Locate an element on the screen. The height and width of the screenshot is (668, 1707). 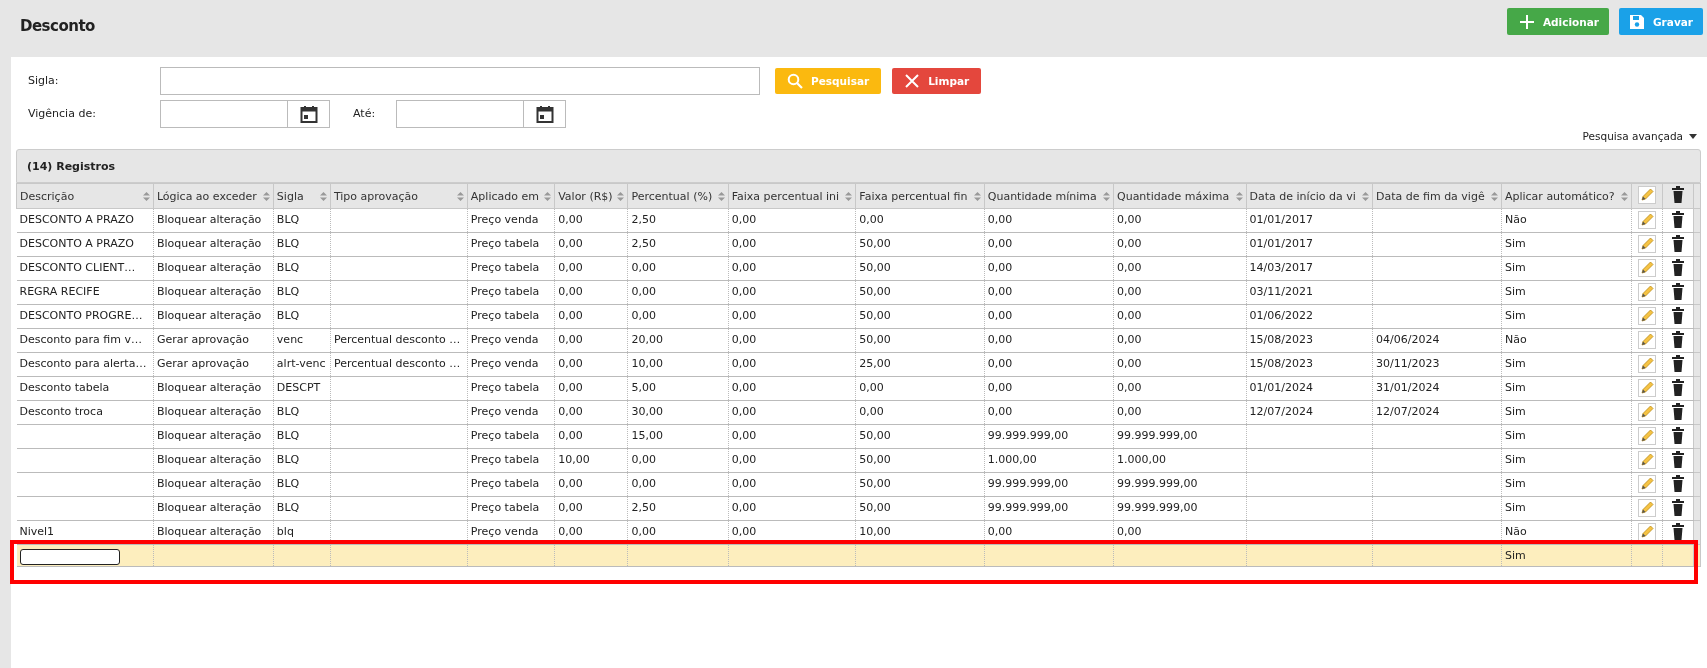
table-cell: DESCONTO A PRAZO is located at coordinates (85, 220).